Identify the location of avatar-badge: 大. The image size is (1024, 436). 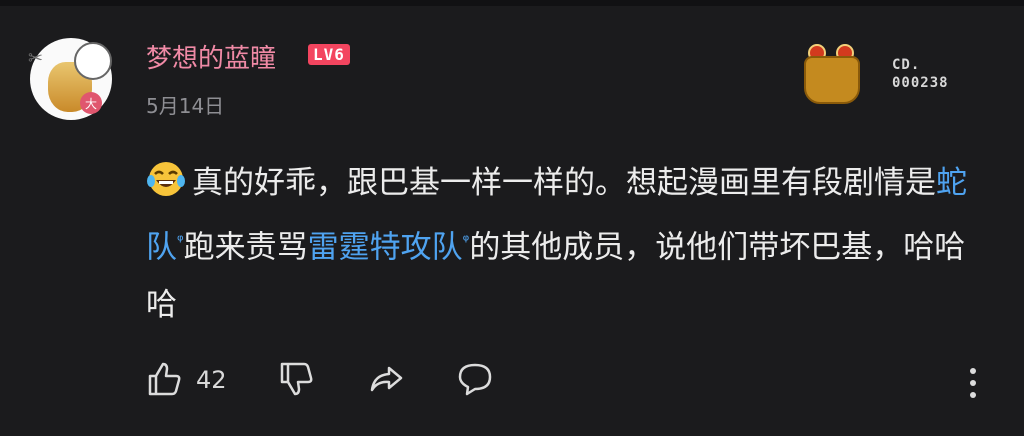
(91, 103).